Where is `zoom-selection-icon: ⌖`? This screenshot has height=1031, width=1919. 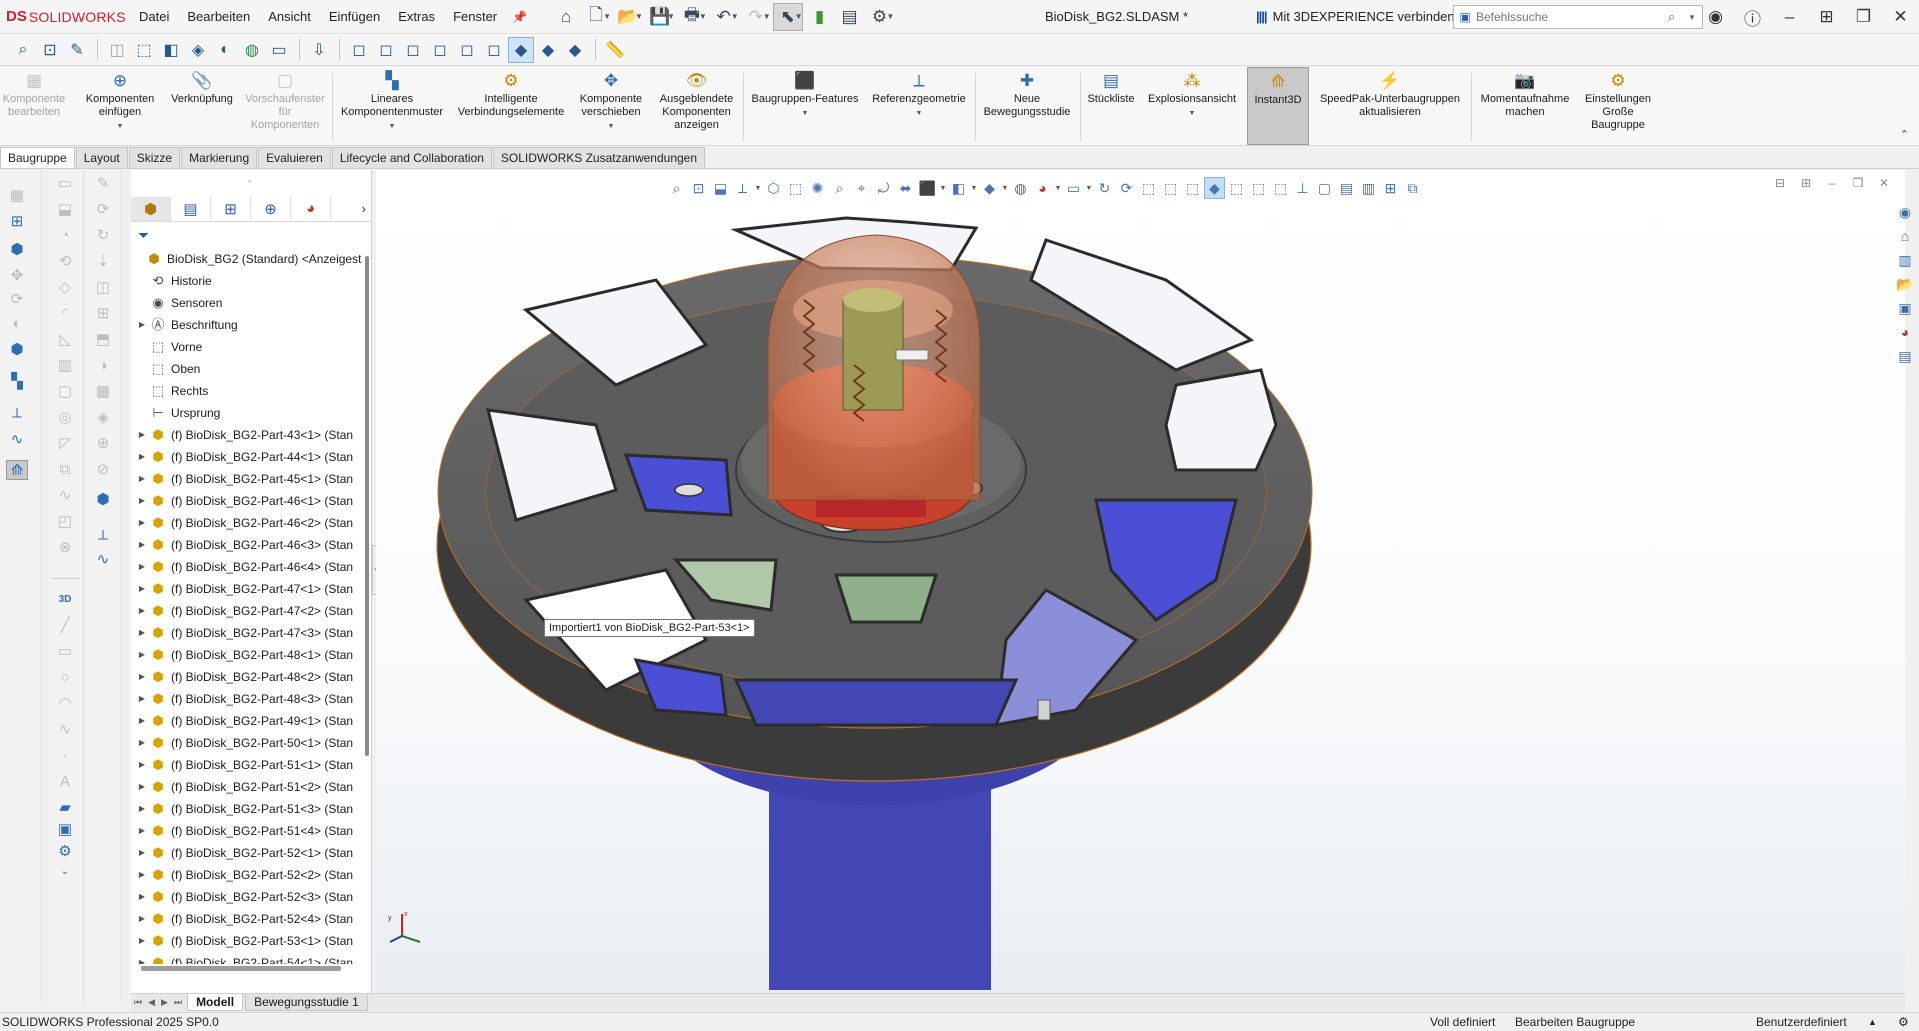 zoom-selection-icon: ⌖ is located at coordinates (861, 188).